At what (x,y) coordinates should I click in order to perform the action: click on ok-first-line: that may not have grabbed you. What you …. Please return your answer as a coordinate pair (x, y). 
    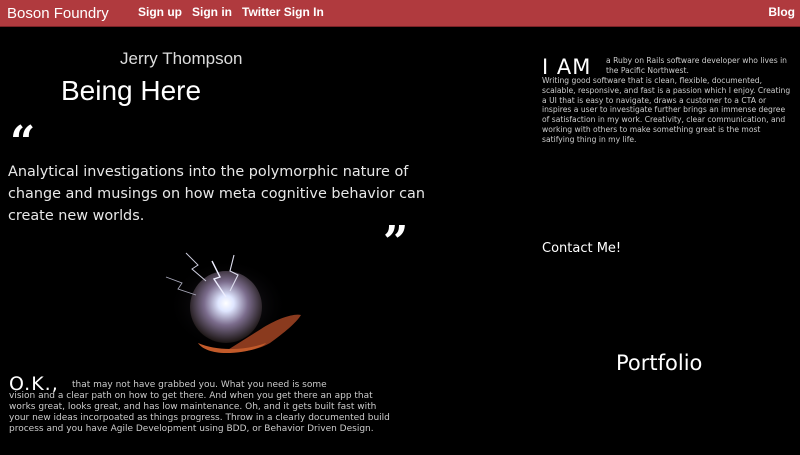
    Looking at the image, I should click on (199, 385).